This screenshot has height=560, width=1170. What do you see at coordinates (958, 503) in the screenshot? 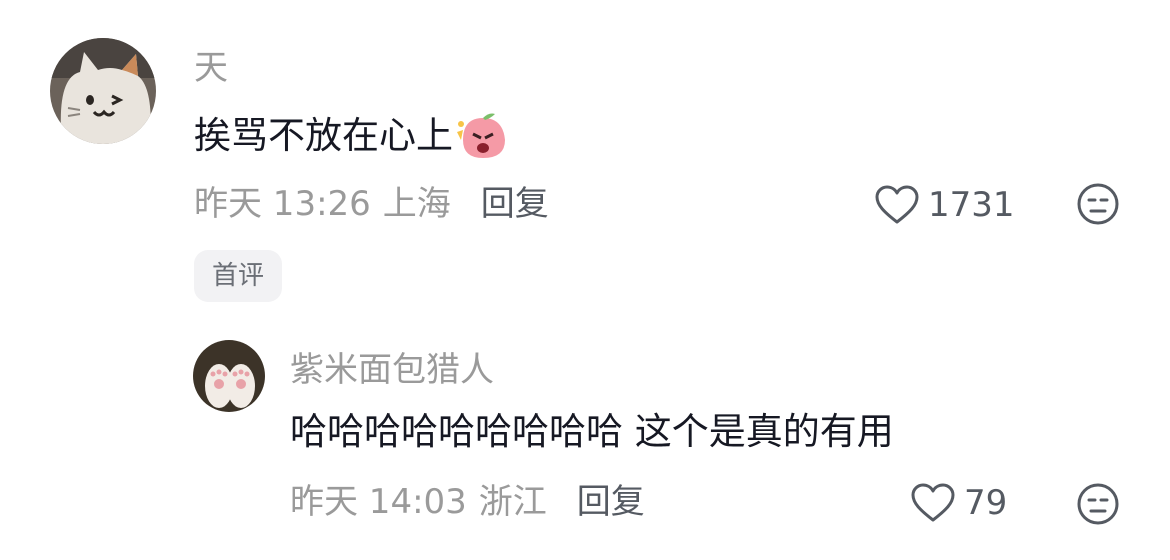
I see `like-button: 79` at bounding box center [958, 503].